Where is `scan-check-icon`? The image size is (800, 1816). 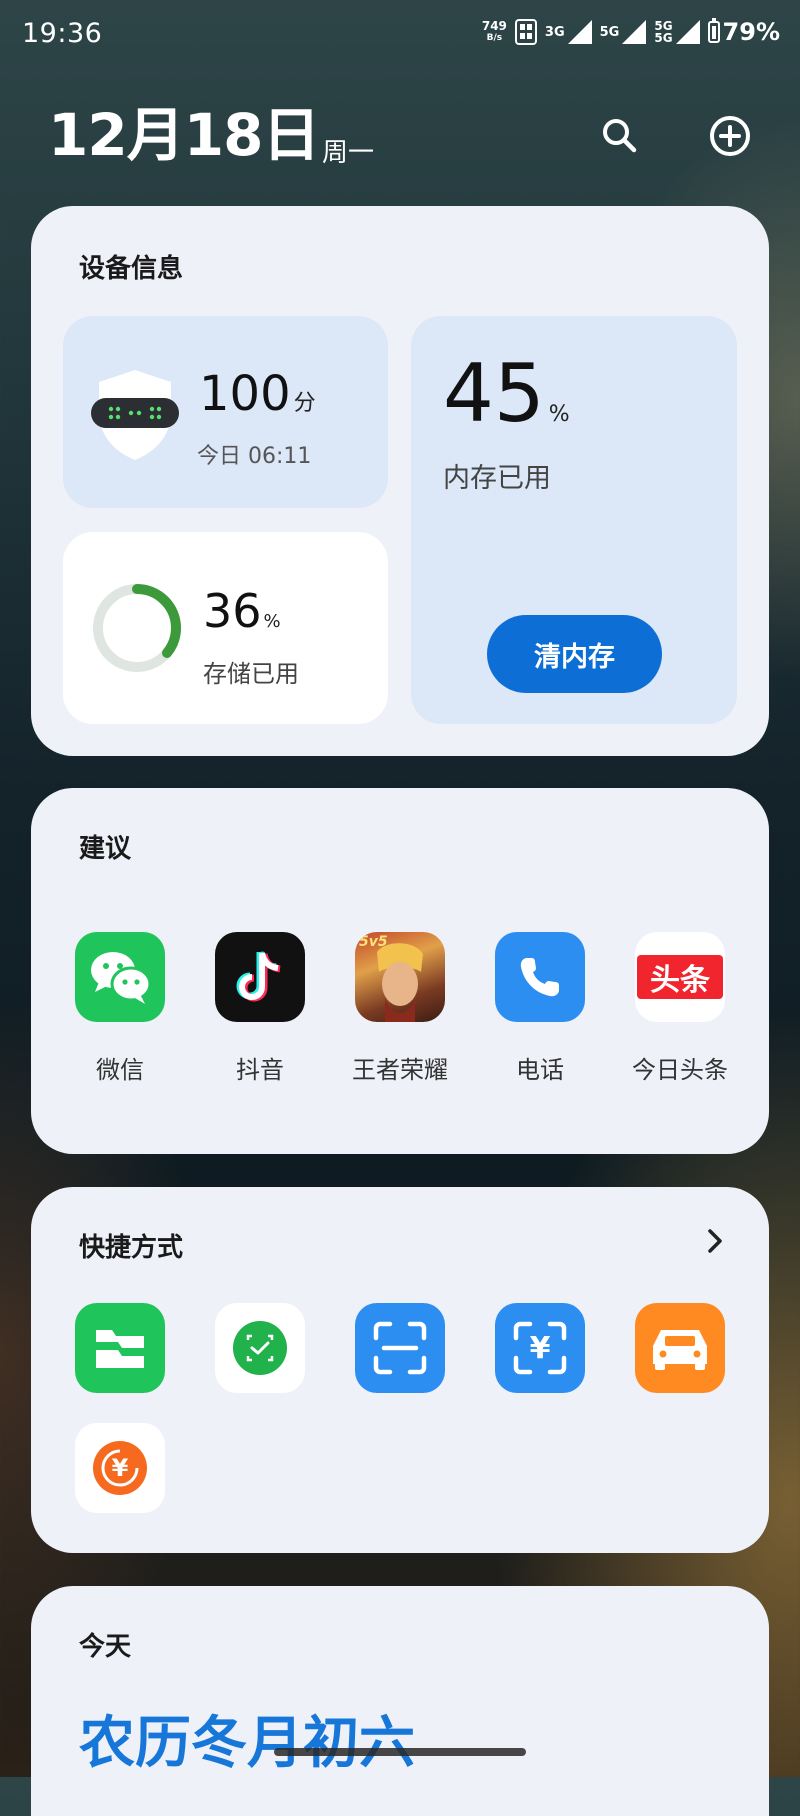
scan-check-icon is located at coordinates (260, 1348).